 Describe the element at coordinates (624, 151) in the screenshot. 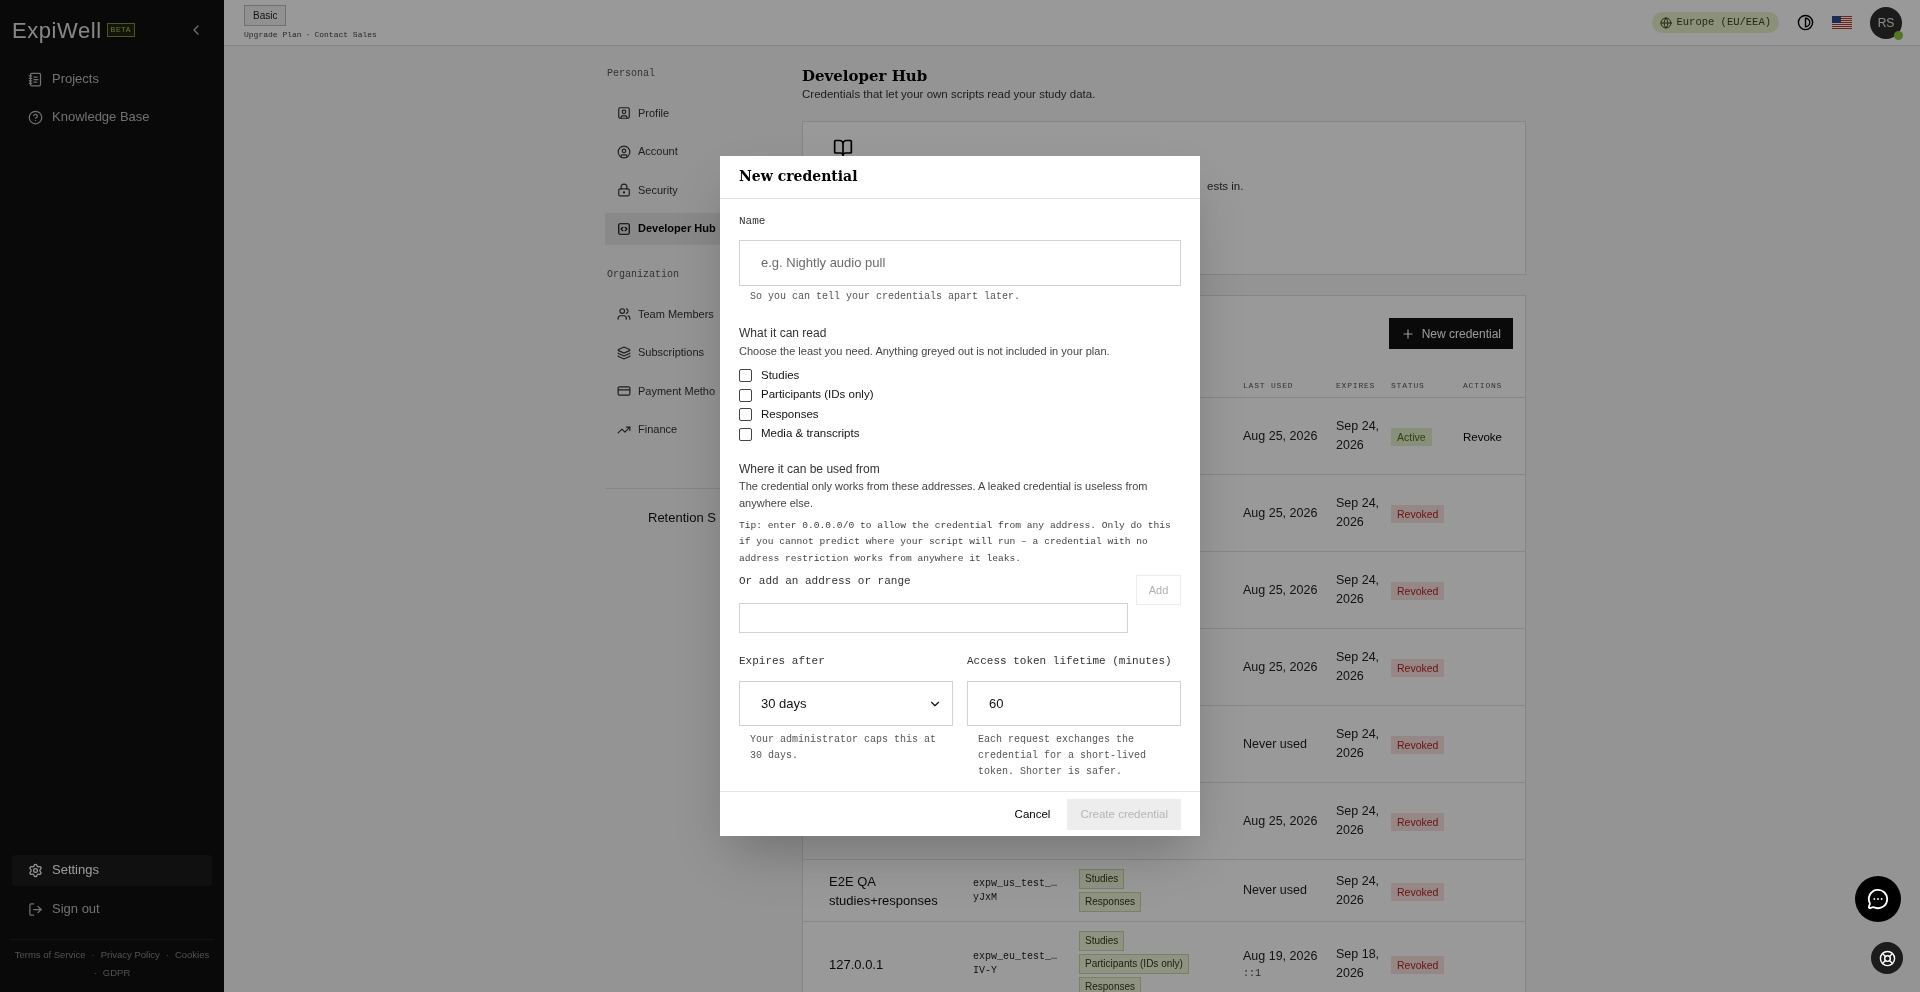

I see `user-icon` at that location.